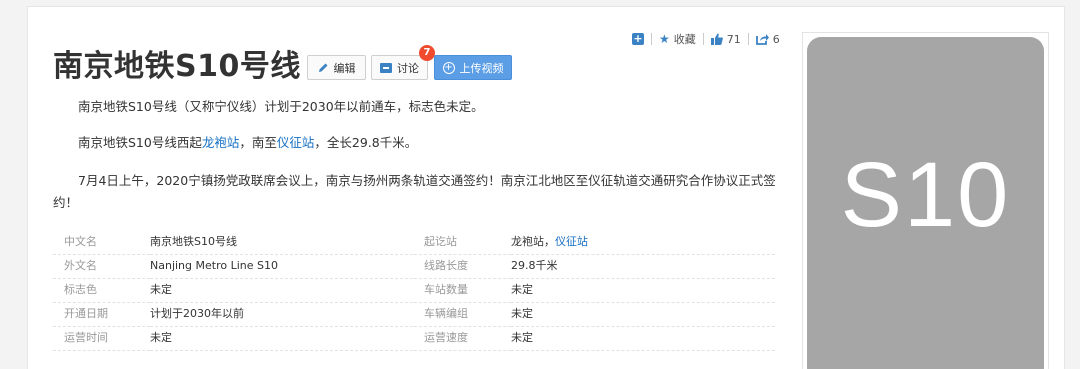  What do you see at coordinates (462, 291) in the screenshot?
I see `info-key: 车站数量` at bounding box center [462, 291].